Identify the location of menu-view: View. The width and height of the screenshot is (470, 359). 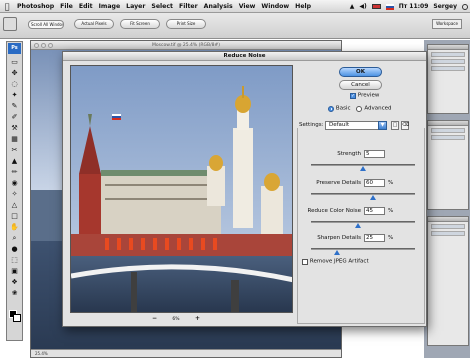
(247, 6).